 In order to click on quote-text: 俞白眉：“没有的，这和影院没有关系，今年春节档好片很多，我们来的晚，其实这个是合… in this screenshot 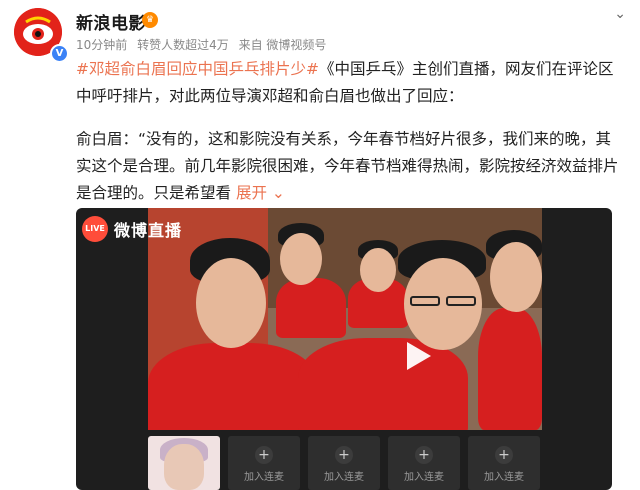, I will do `click(347, 166)`.